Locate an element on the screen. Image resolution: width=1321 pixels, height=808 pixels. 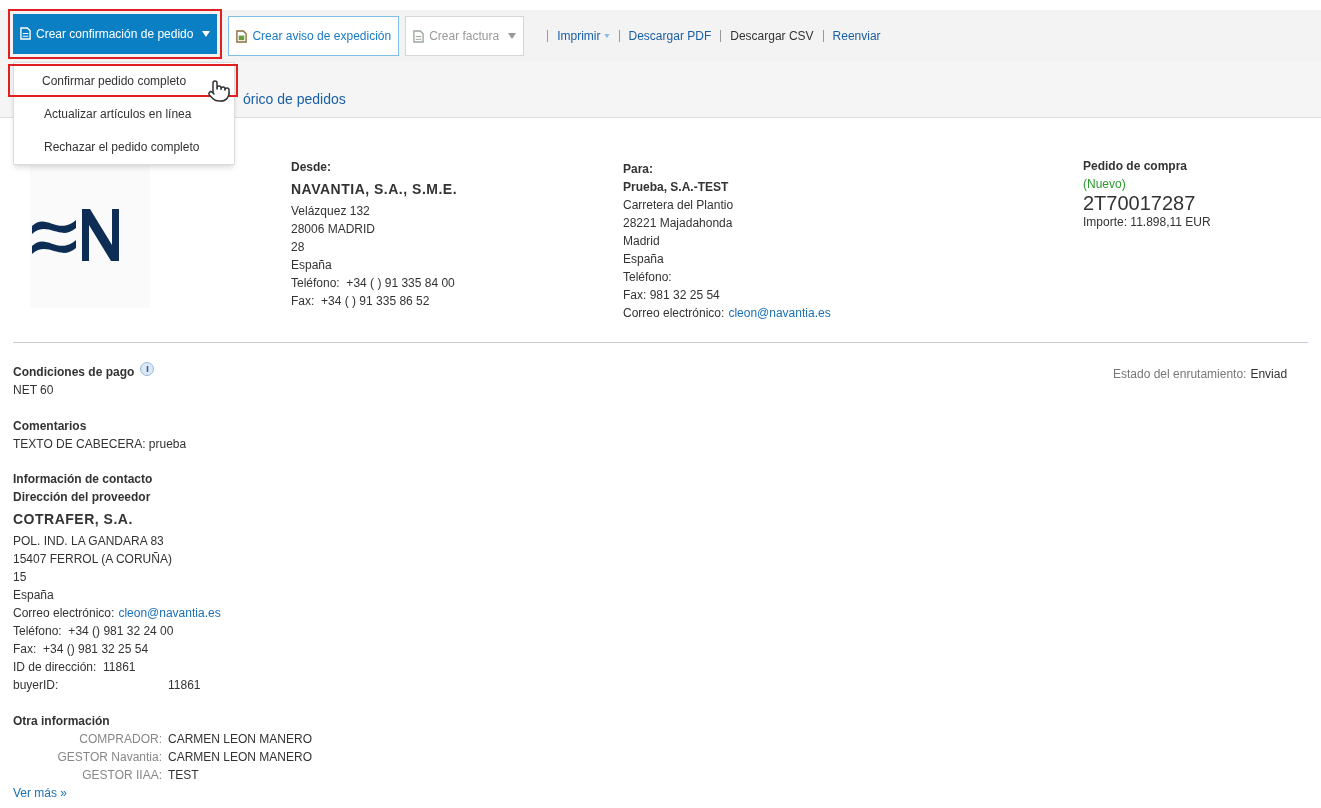
address-line: Teléfono: +34 () 981 32 24 00 is located at coordinates (94, 631).